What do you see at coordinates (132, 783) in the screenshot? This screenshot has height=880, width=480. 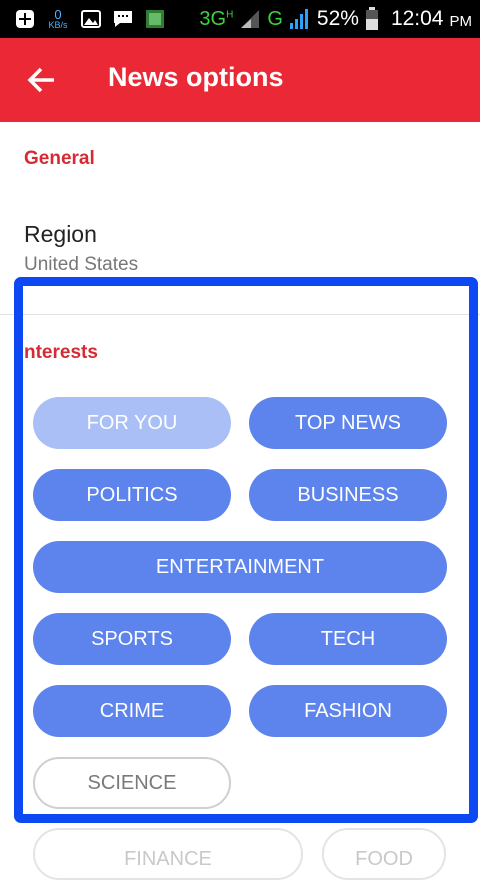 I see `chip-science: SCIENCE` at bounding box center [132, 783].